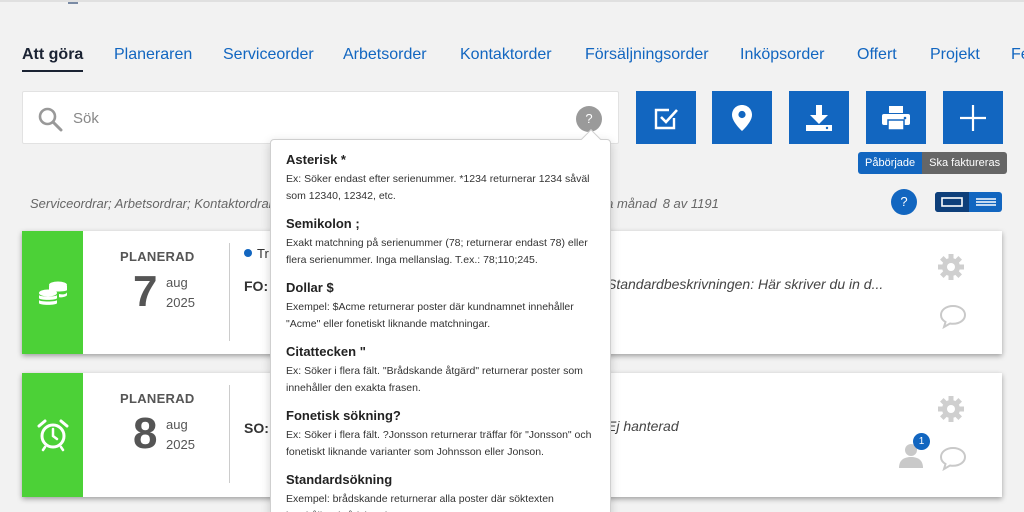 This screenshot has height=512, width=1024. What do you see at coordinates (268, 55) in the screenshot?
I see `tab-serviceorder: Serviceorder` at bounding box center [268, 55].